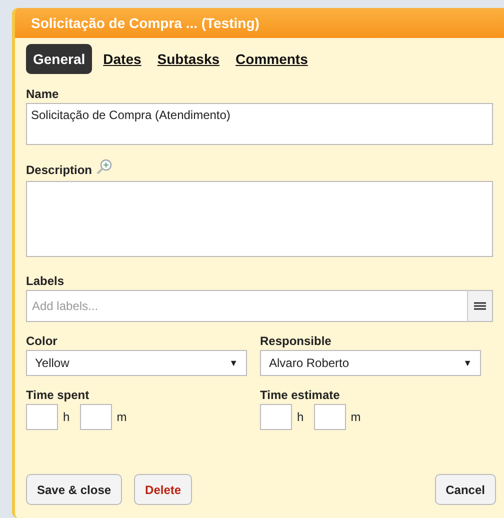 The image size is (504, 518). I want to click on field-label: Time spent, so click(58, 395).